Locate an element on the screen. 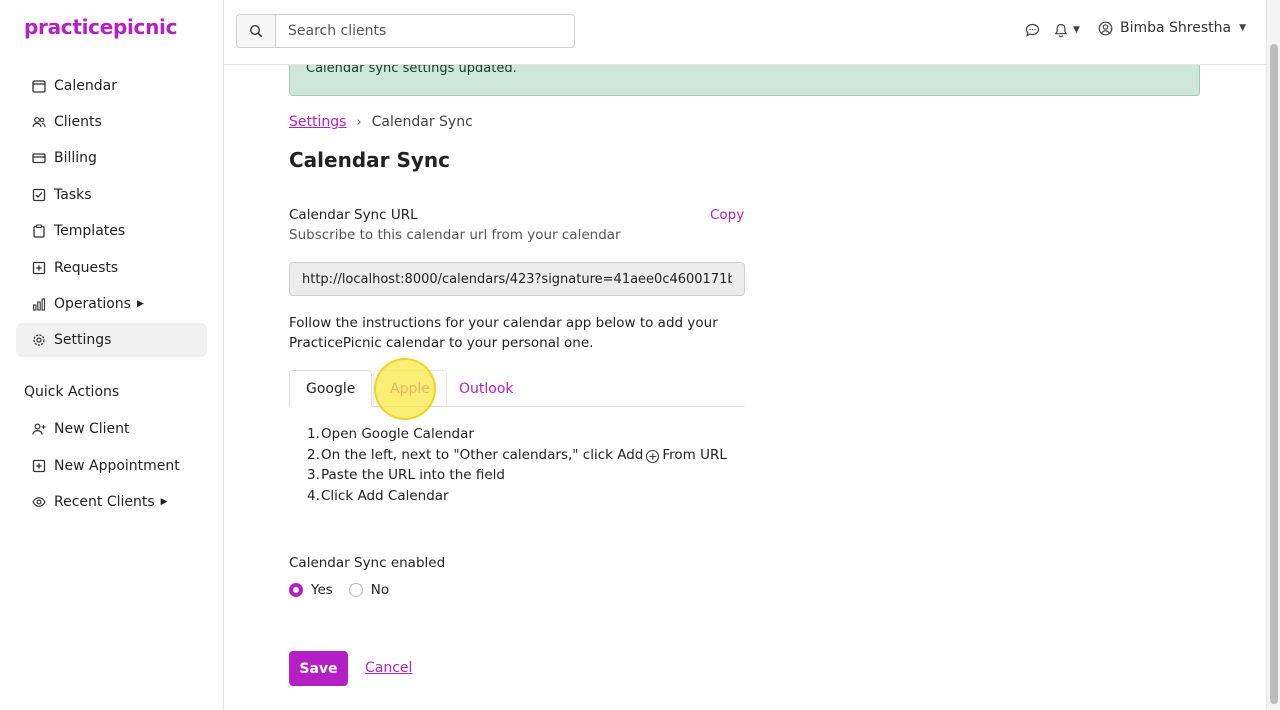 This screenshot has height=710, width=1280. copy-url-button: Copy is located at coordinates (727, 215).